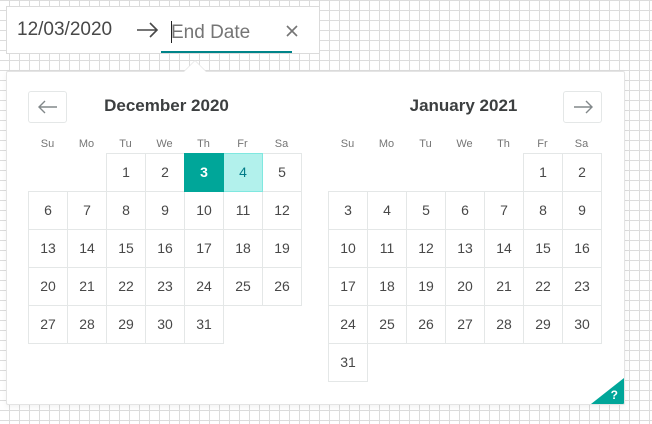 Image resolution: width=652 pixels, height=424 pixels. Describe the element at coordinates (171, 32) in the screenshot. I see `text-cursor` at that location.